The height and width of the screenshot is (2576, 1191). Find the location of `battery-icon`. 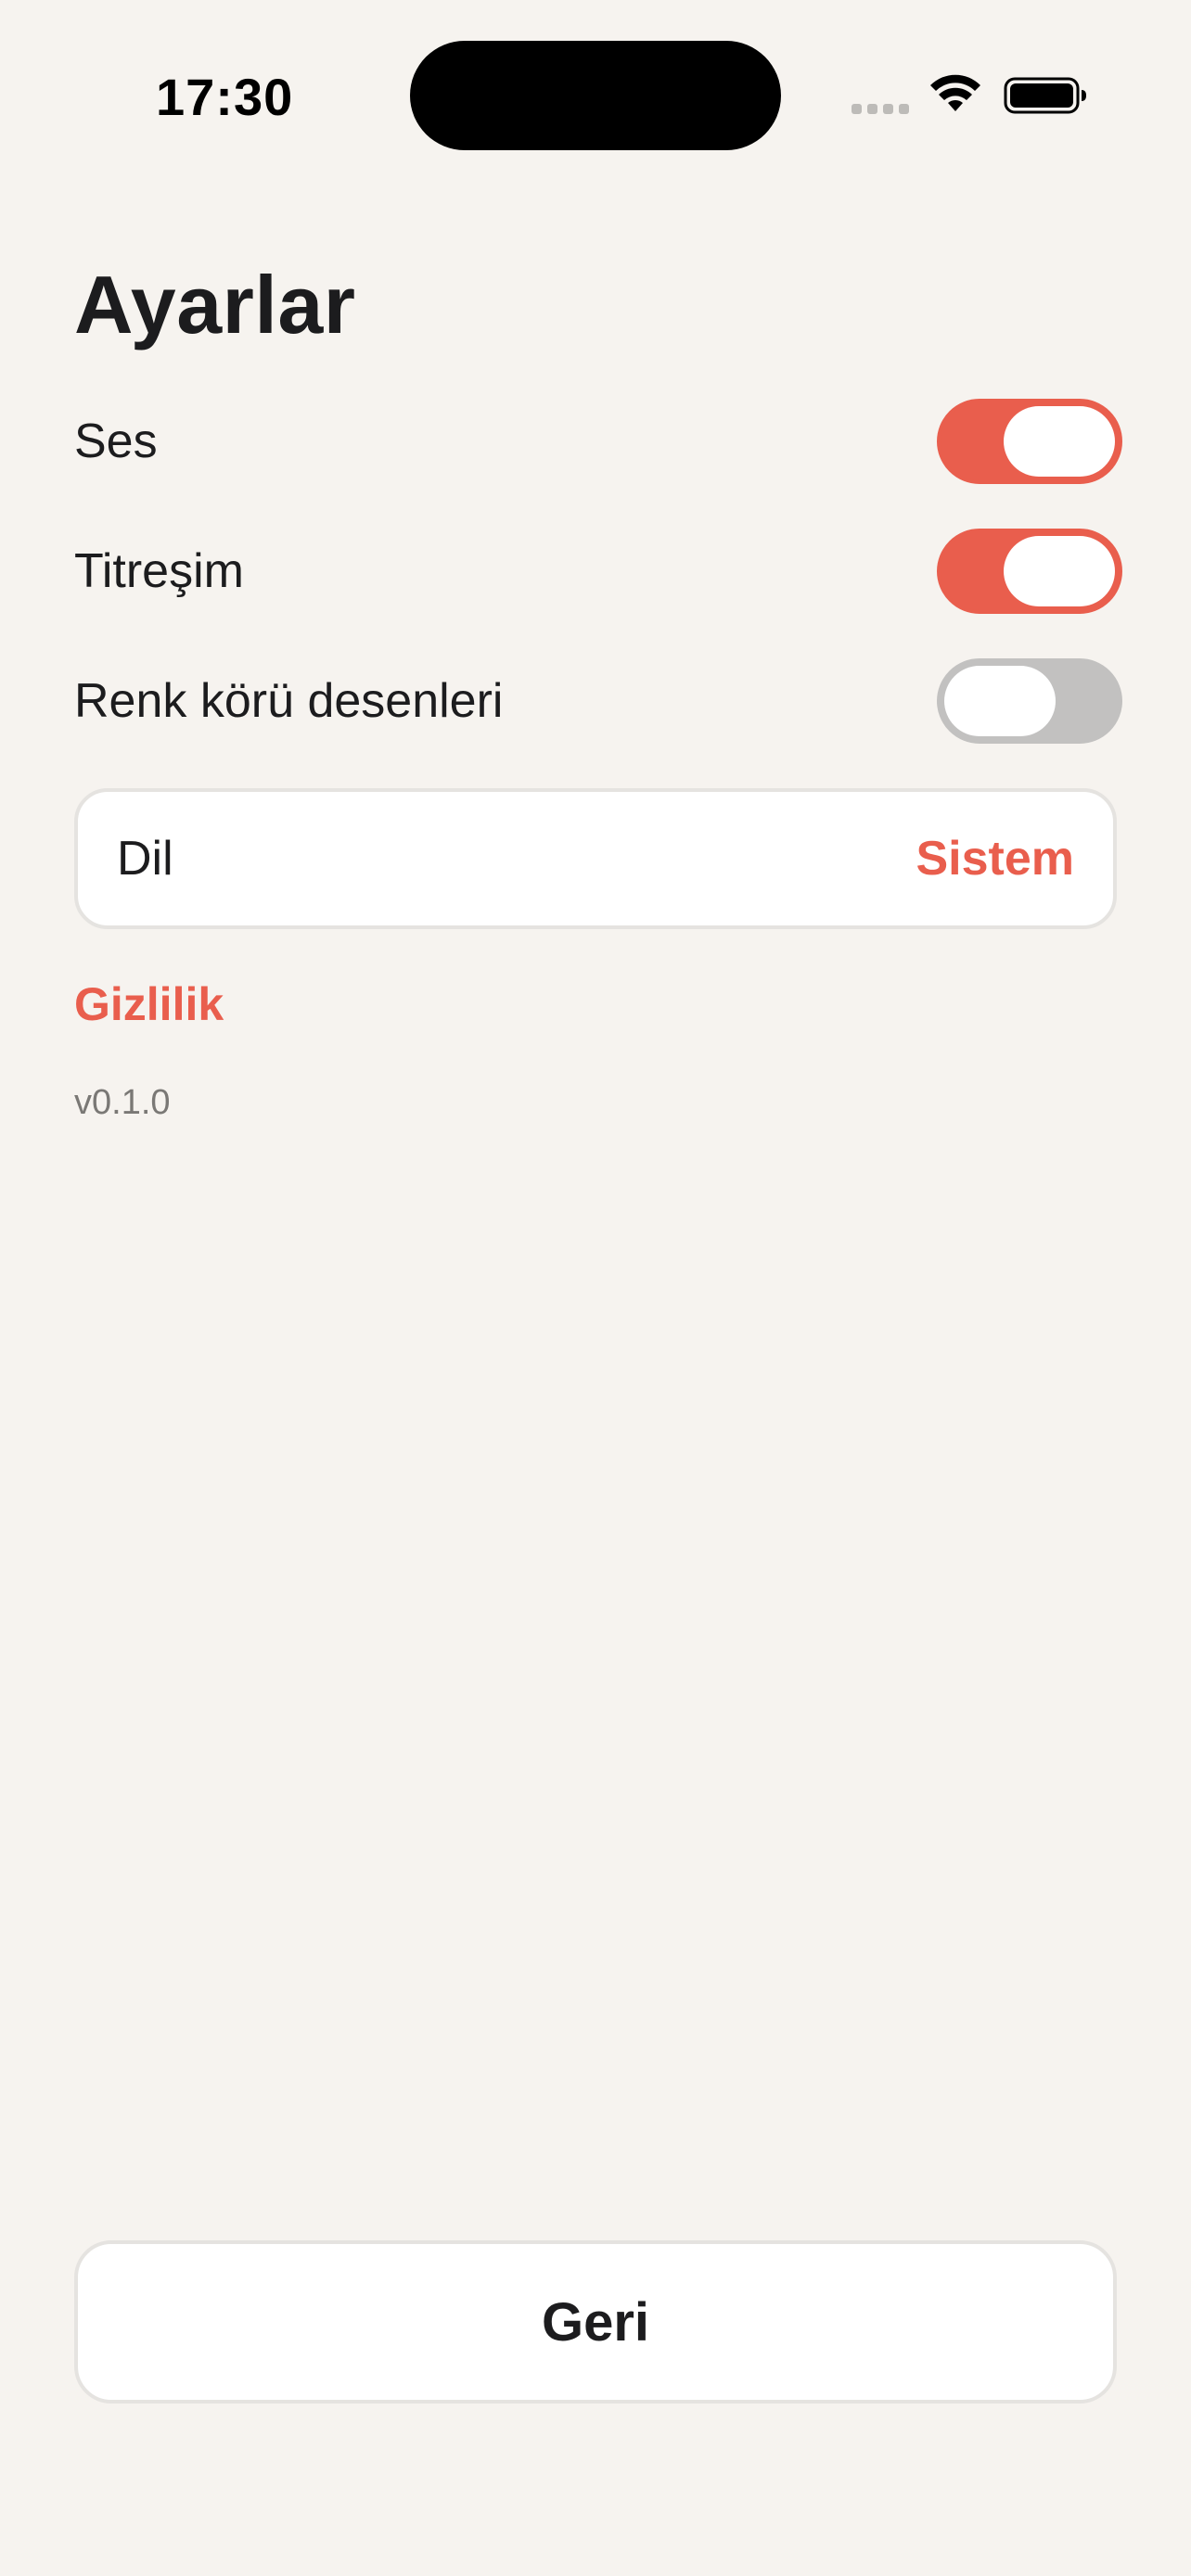

battery-icon is located at coordinates (1045, 95).